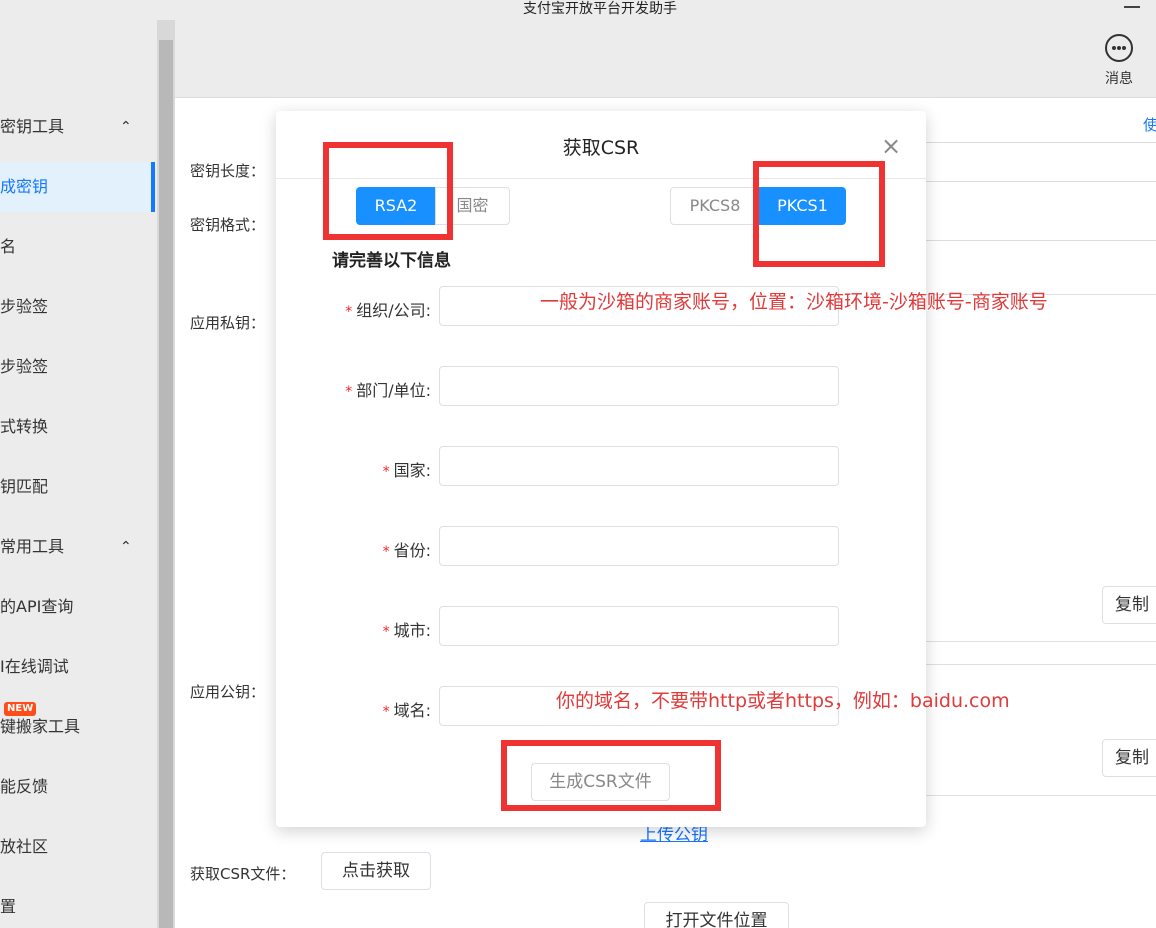 This screenshot has width=1156, height=928. What do you see at coordinates (37, 606) in the screenshot?
I see `sidebar-item-label: 的API查询` at bounding box center [37, 606].